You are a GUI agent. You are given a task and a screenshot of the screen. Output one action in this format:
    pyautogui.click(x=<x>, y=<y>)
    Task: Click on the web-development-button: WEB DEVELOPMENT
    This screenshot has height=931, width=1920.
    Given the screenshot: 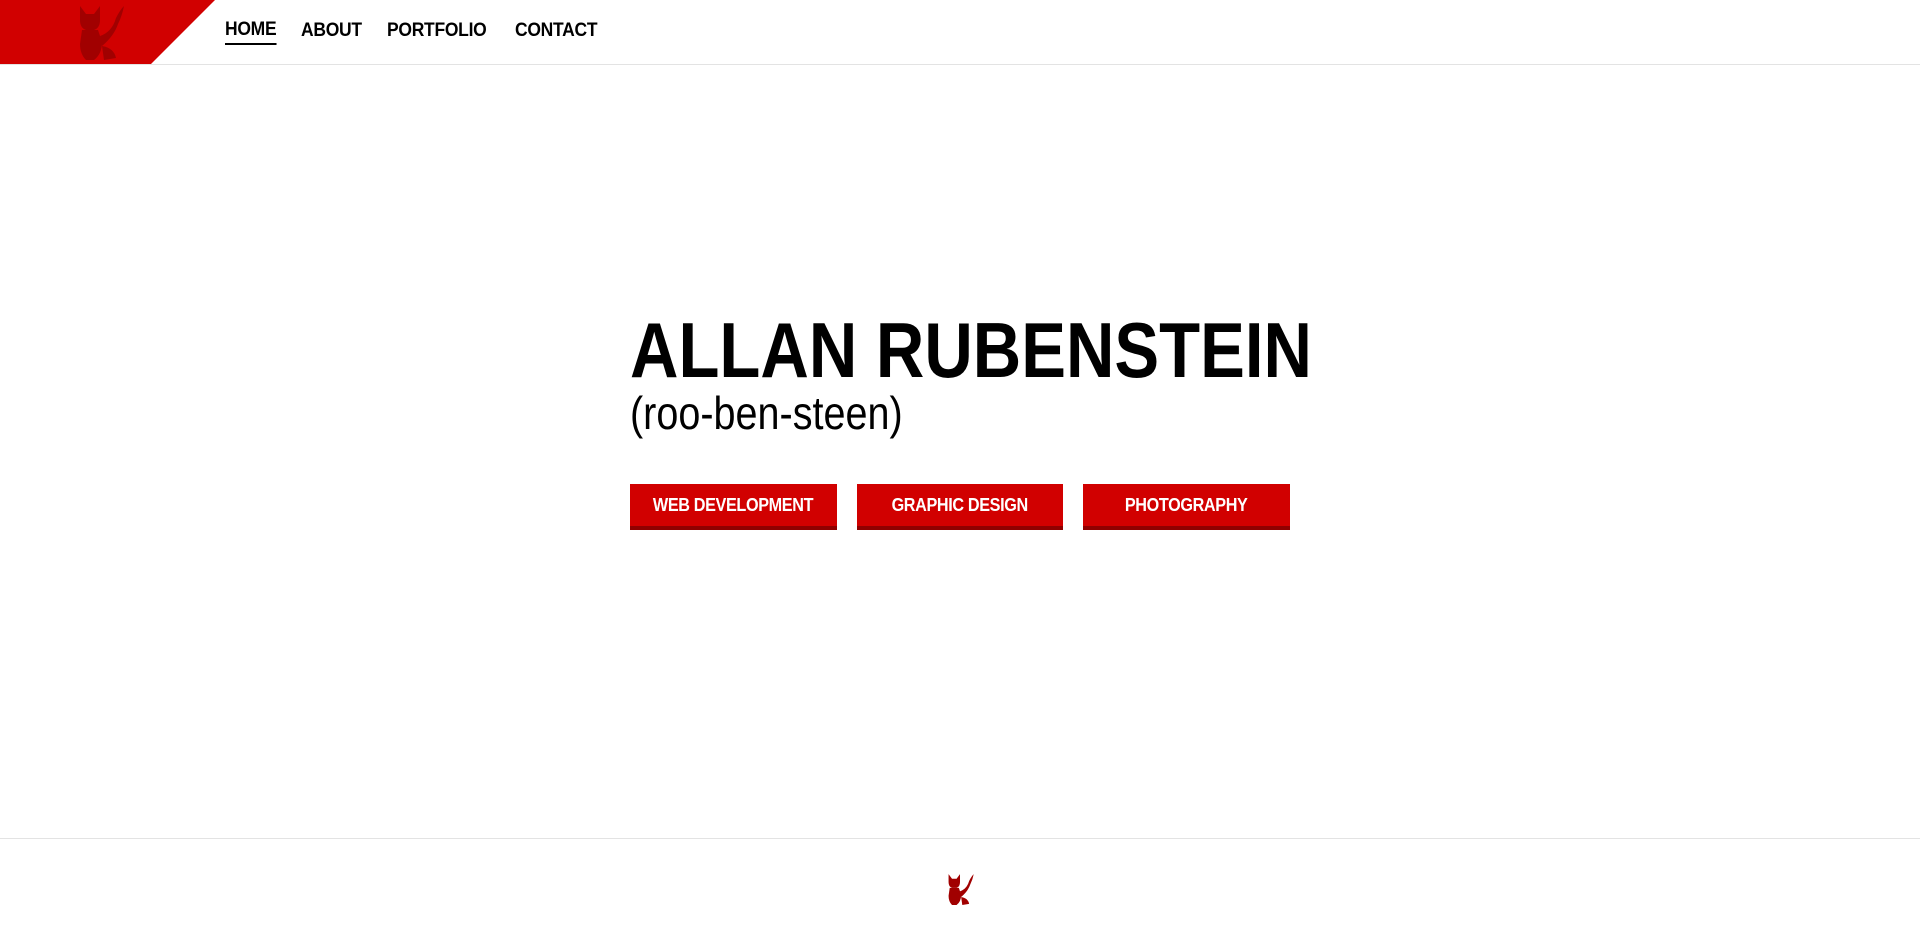 What is the action you would take?
    pyautogui.click(x=733, y=507)
    